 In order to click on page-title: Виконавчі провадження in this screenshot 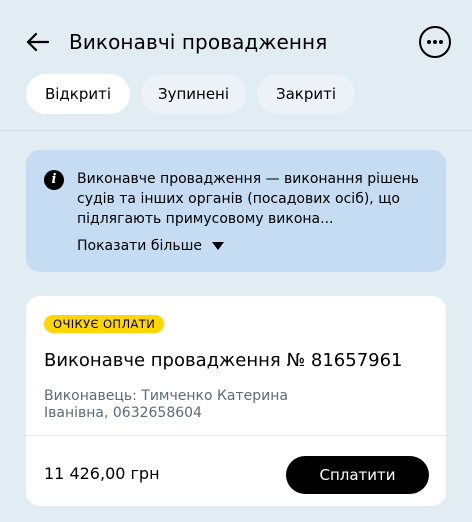, I will do `click(198, 42)`.